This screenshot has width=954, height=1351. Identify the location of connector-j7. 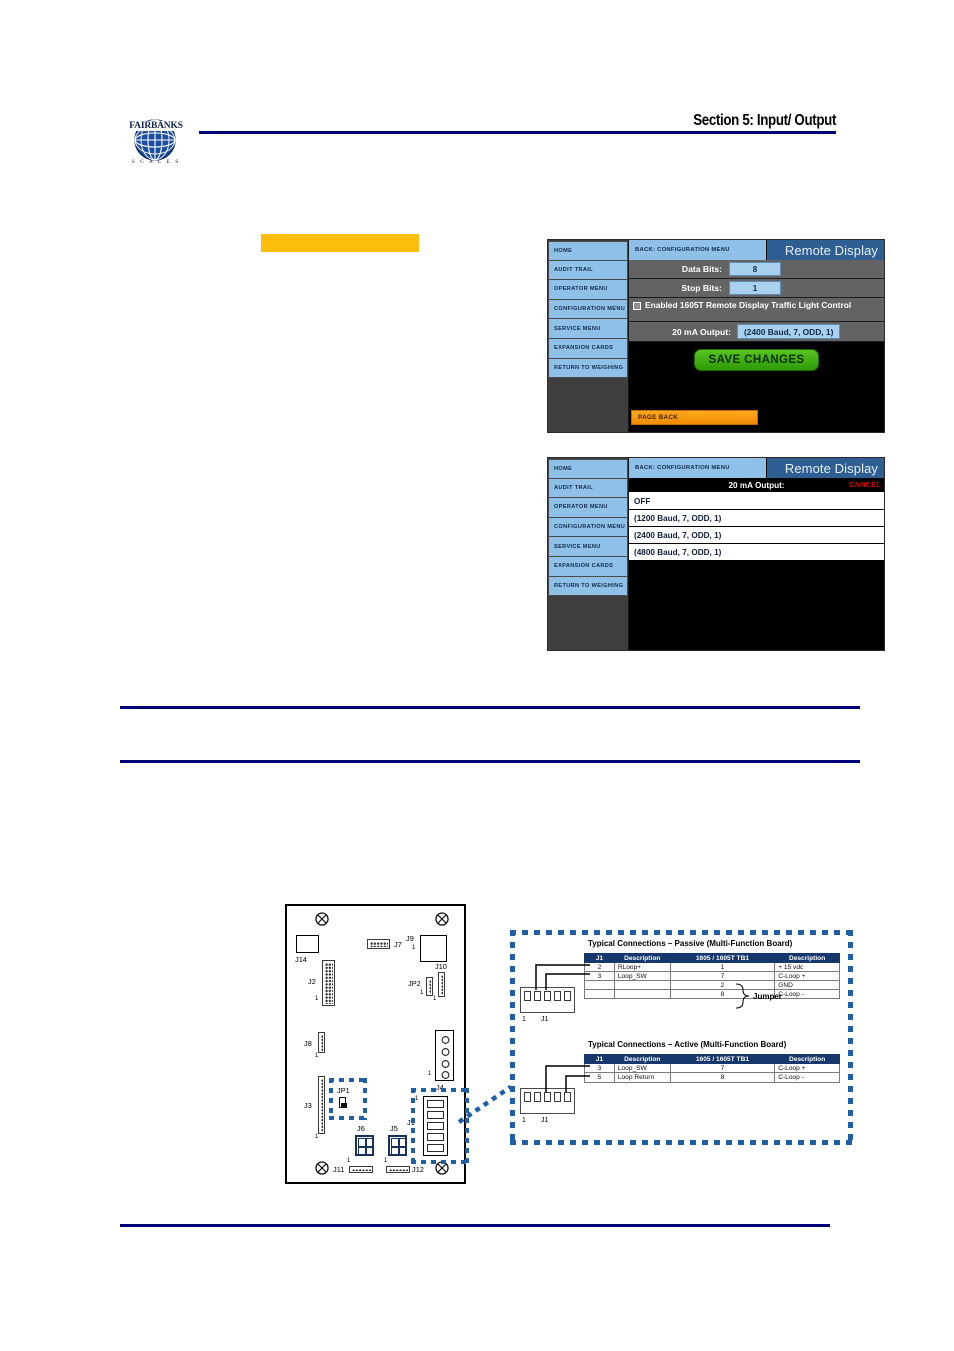
(378, 944).